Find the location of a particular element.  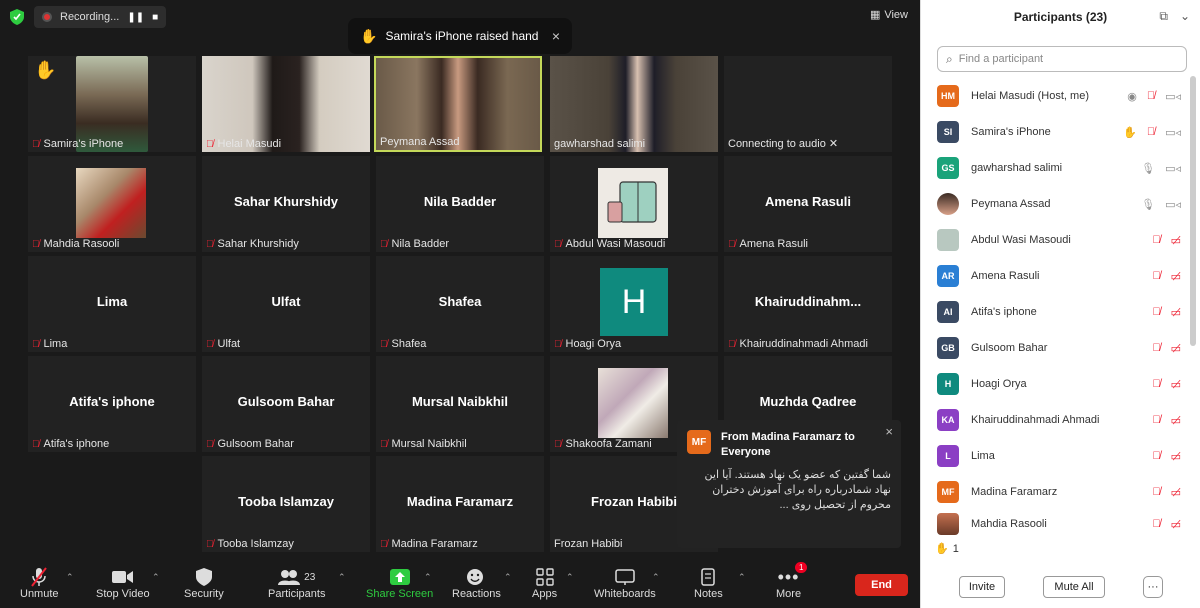

participants-button: 23 Participants is located at coordinates (296, 583).